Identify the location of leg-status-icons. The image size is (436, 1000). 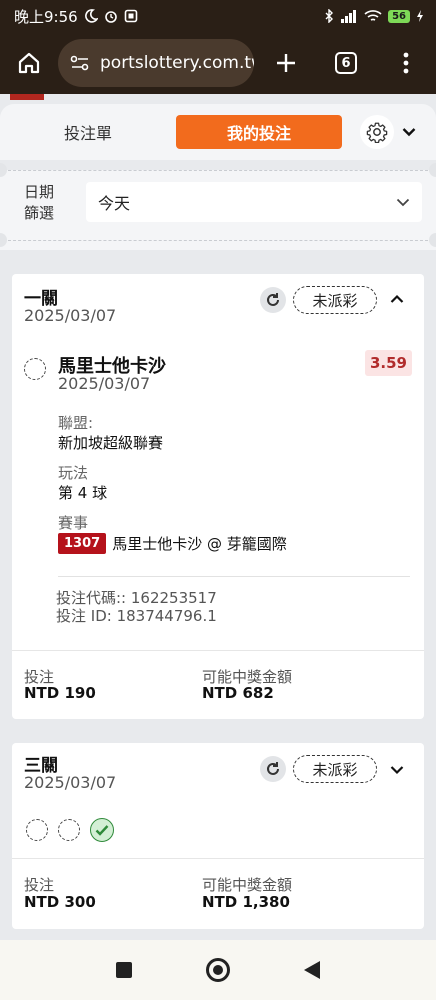
(70, 830).